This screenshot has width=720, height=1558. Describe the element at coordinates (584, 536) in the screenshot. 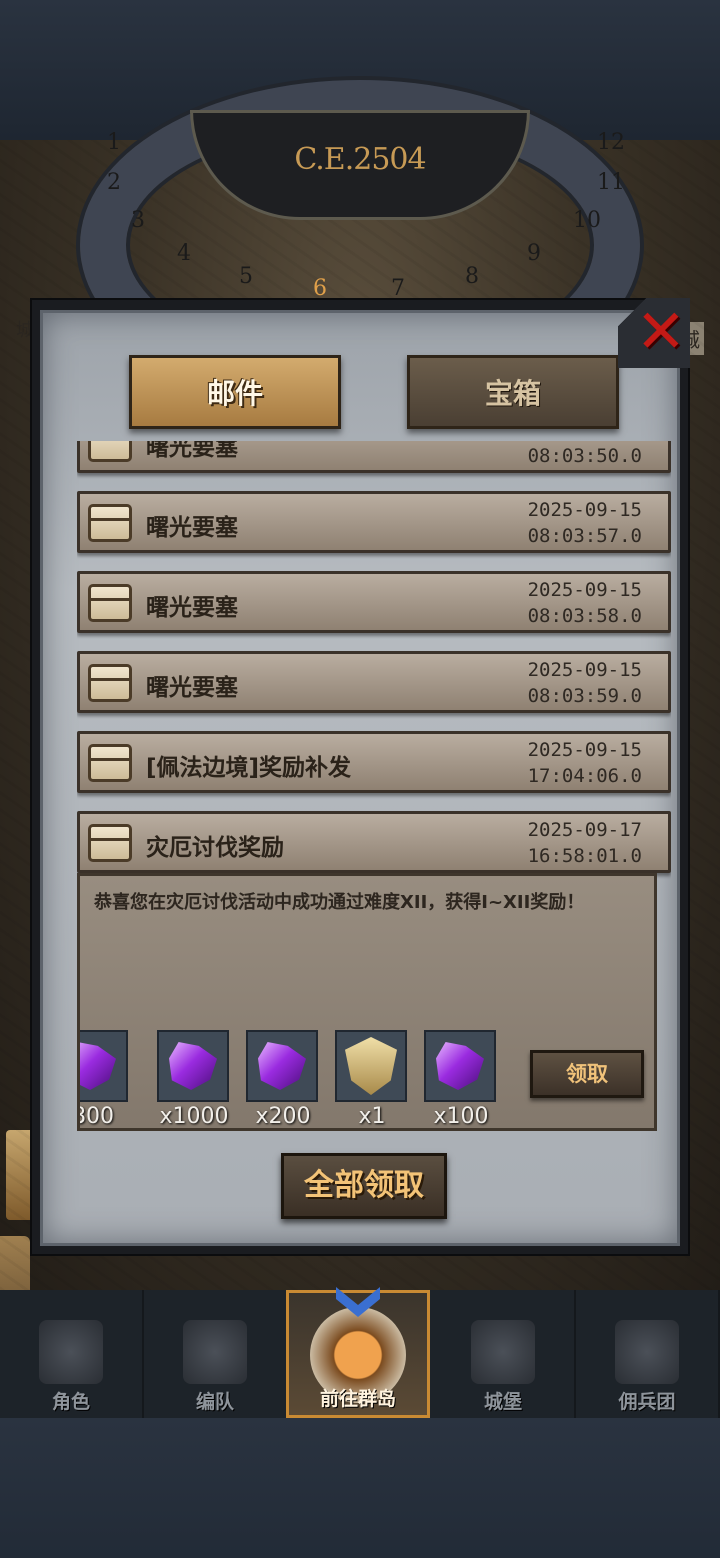

I see `mail-time: 08:03:57.0` at that location.